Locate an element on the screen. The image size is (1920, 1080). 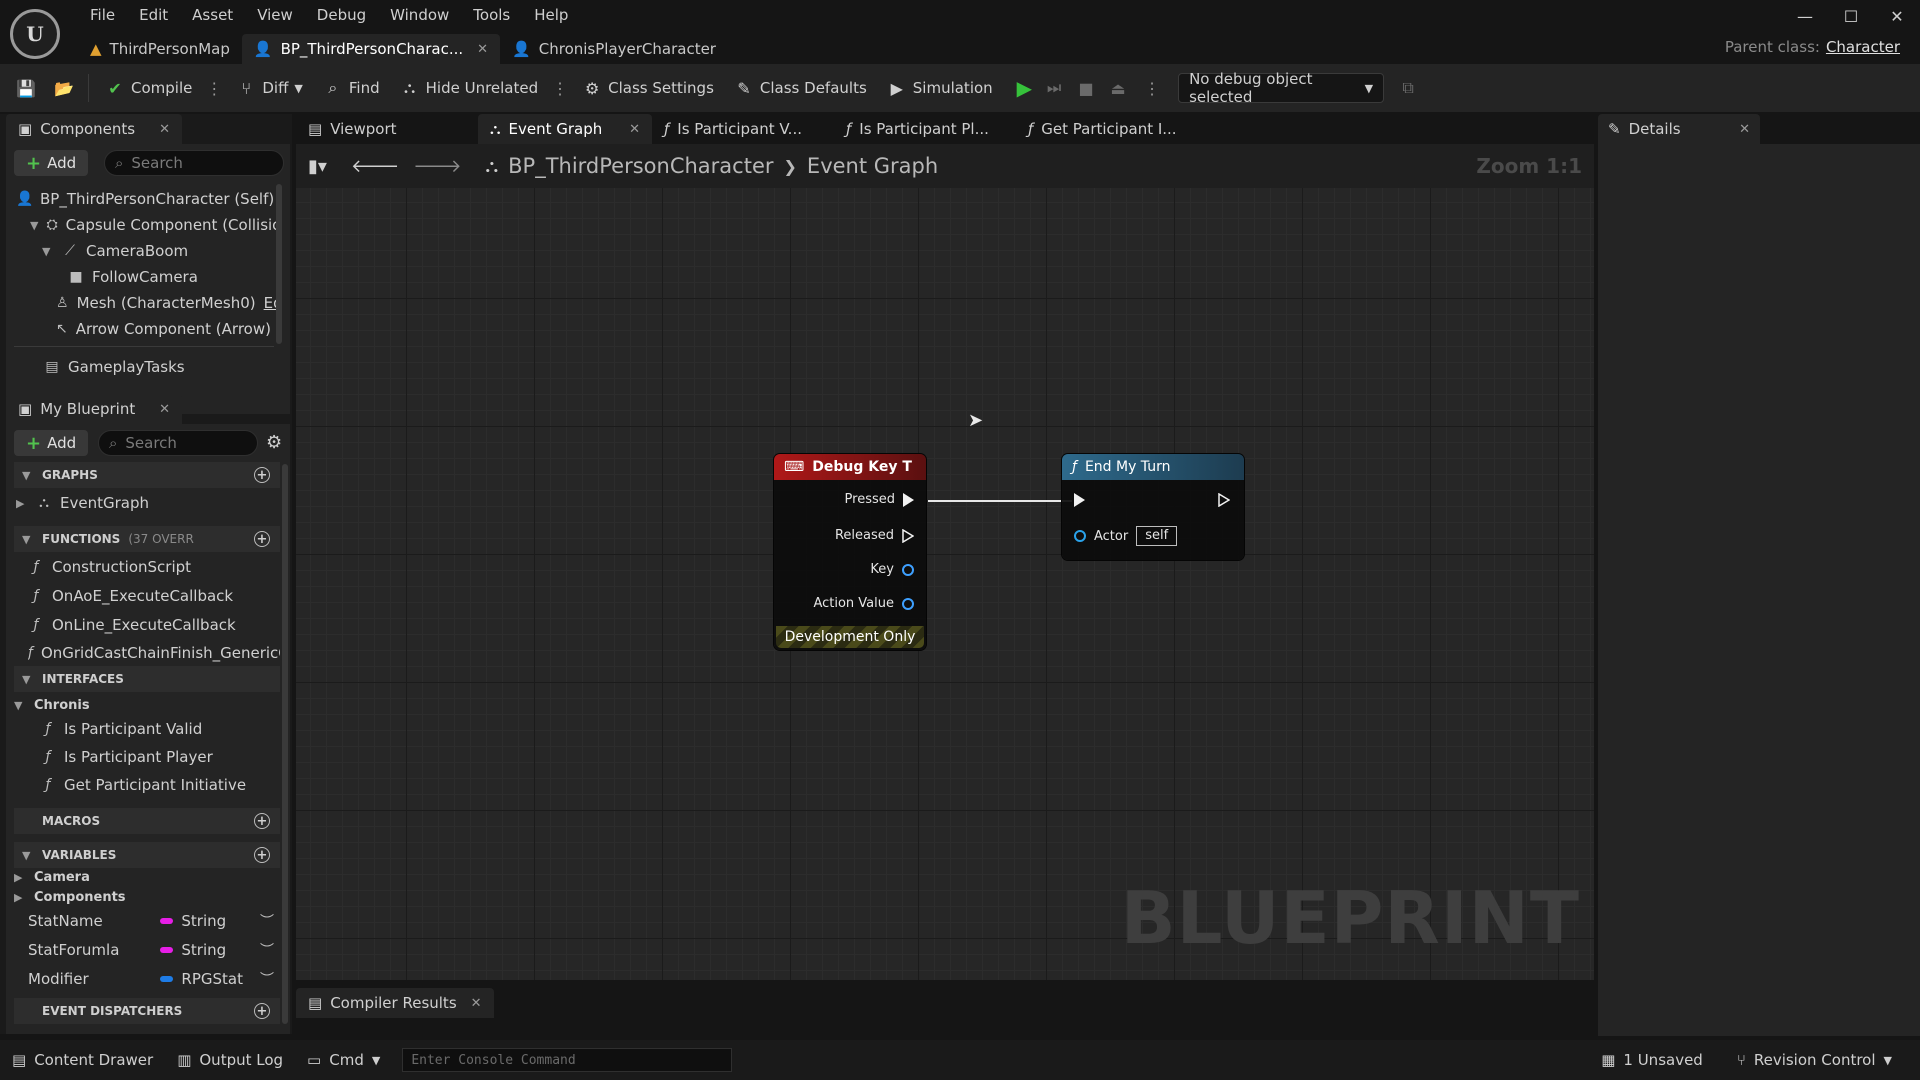
stop-icon: ■ is located at coordinates (1086, 88).